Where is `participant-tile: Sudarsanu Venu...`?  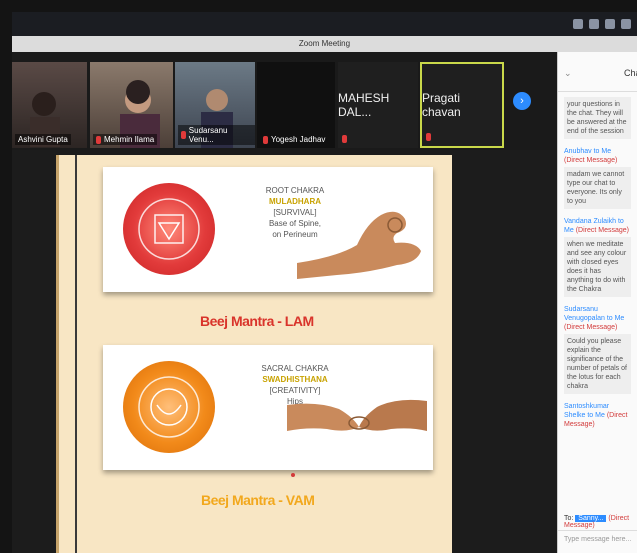
participant-tile: Sudarsanu Venu... is located at coordinates (215, 105).